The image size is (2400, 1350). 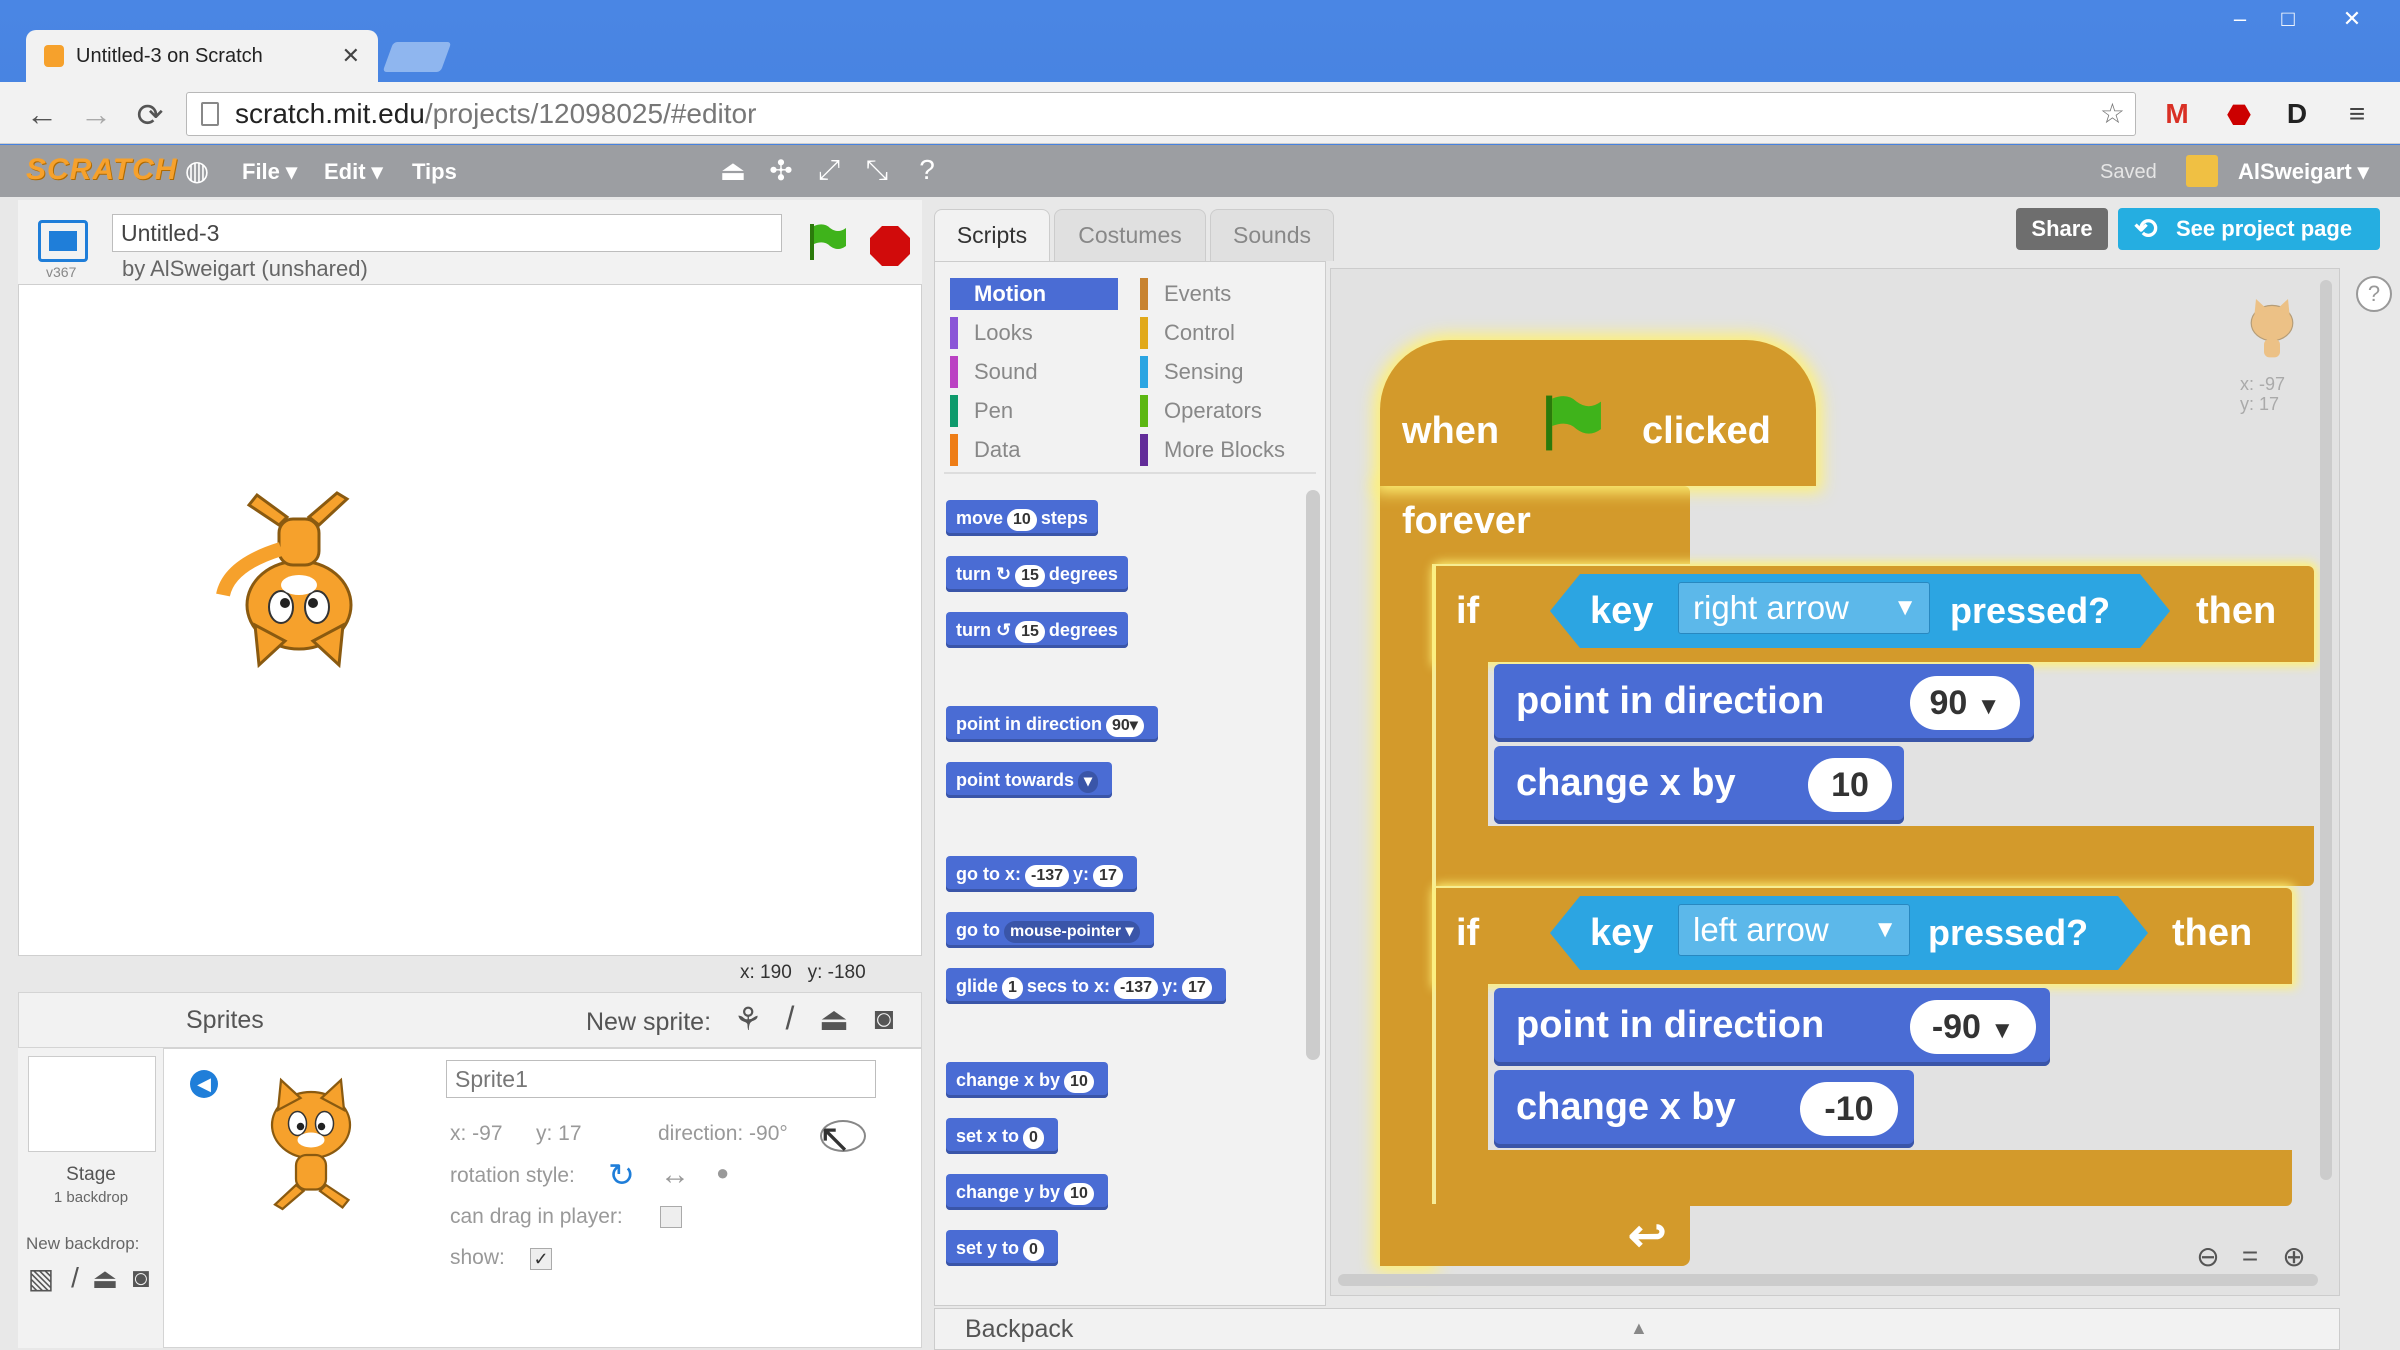 What do you see at coordinates (834, 1019) in the screenshot?
I see `upload-sprite-icon: ⏏` at bounding box center [834, 1019].